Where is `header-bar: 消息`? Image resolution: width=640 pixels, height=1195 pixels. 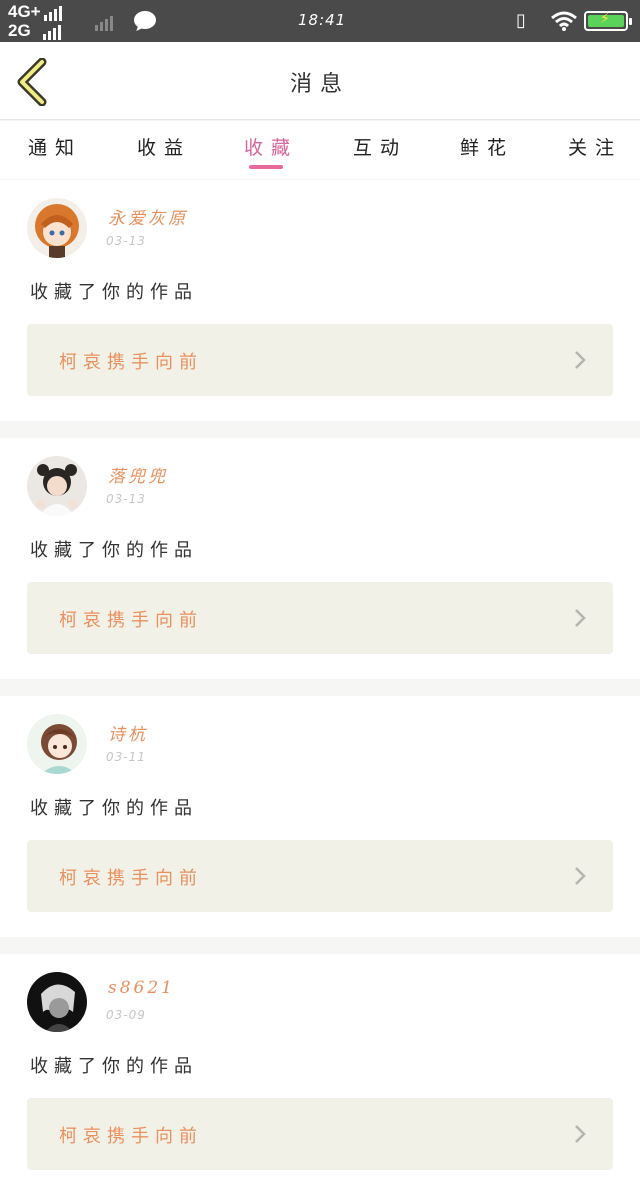
header-bar: 消息 is located at coordinates (320, 81).